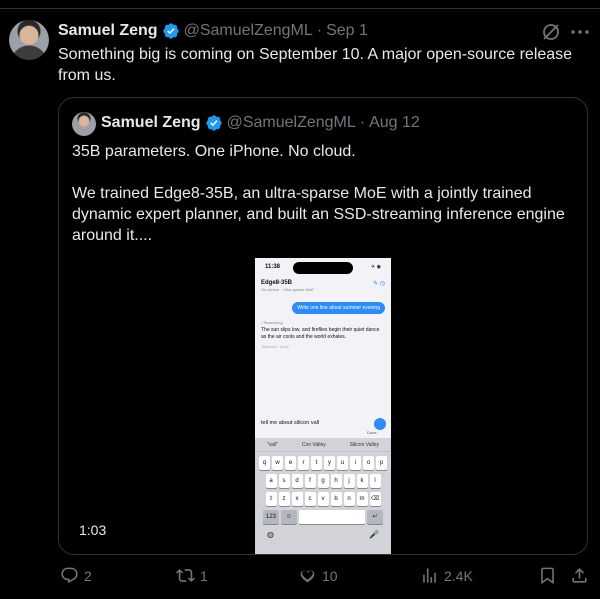 This screenshot has height=599, width=600. I want to click on share-icon, so click(579, 575).